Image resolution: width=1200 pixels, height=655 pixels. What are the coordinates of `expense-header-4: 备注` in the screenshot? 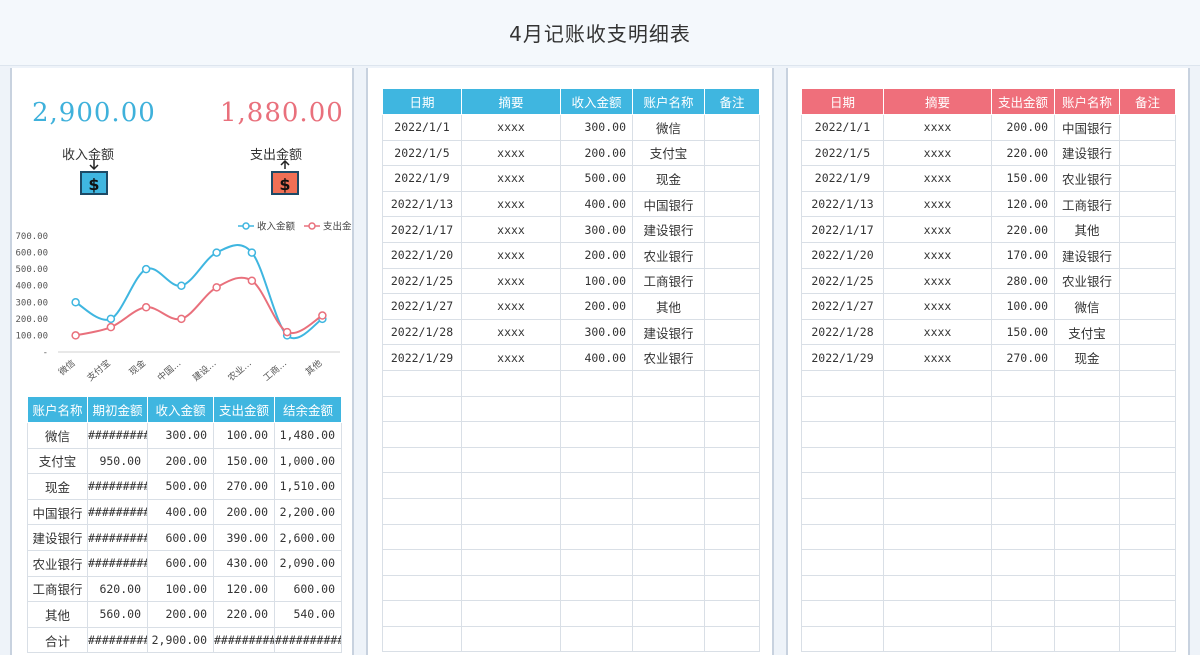 It's located at (1147, 101).